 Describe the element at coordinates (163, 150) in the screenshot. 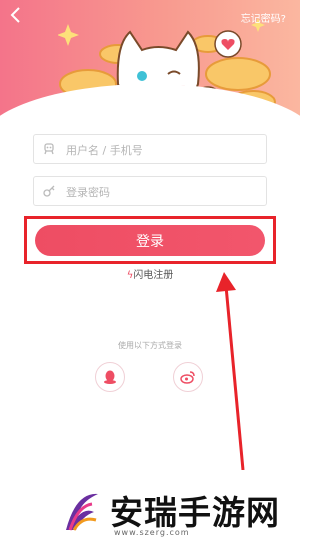

I see `username-input` at that location.